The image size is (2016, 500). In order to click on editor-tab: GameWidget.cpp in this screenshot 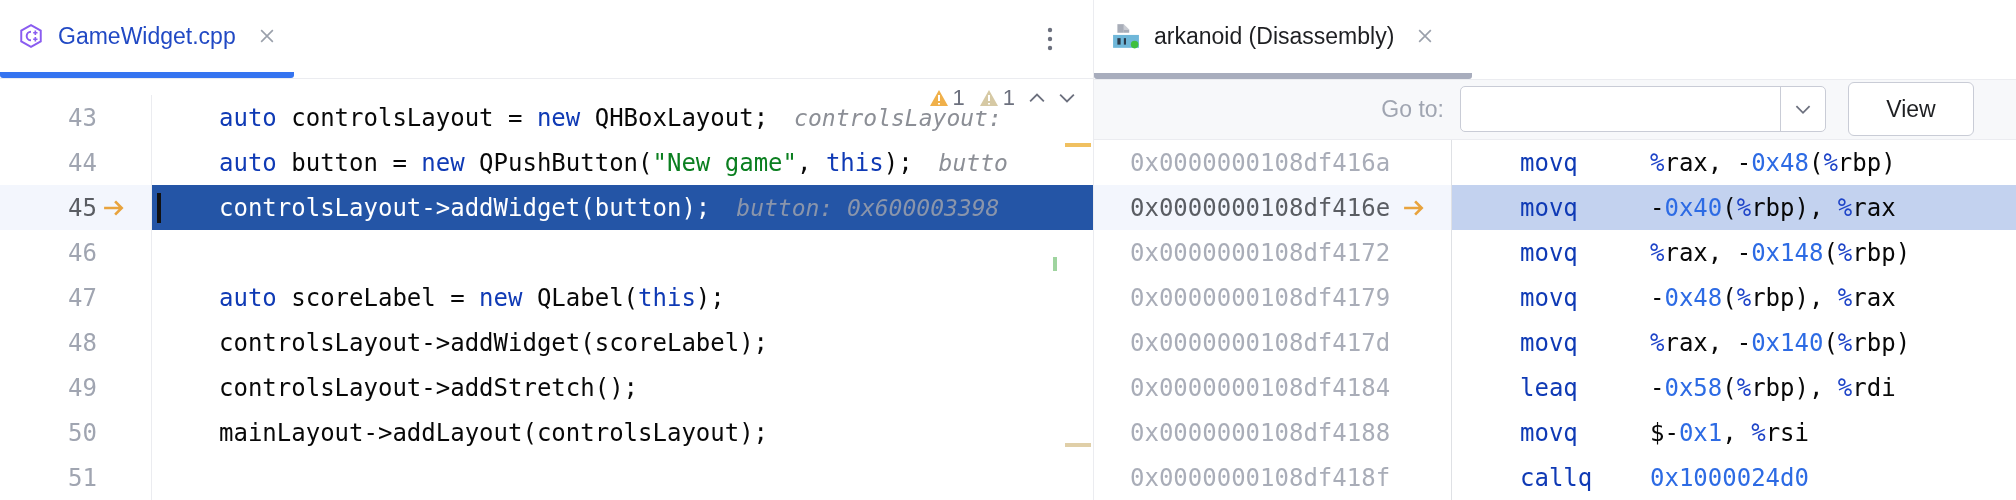, I will do `click(147, 39)`.